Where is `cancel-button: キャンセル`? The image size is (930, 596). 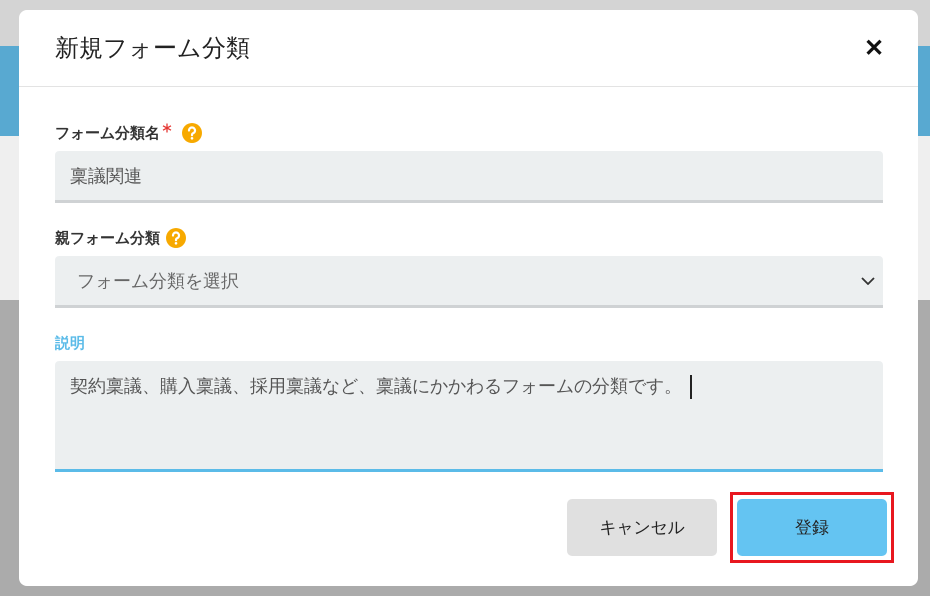 cancel-button: キャンセル is located at coordinates (642, 527).